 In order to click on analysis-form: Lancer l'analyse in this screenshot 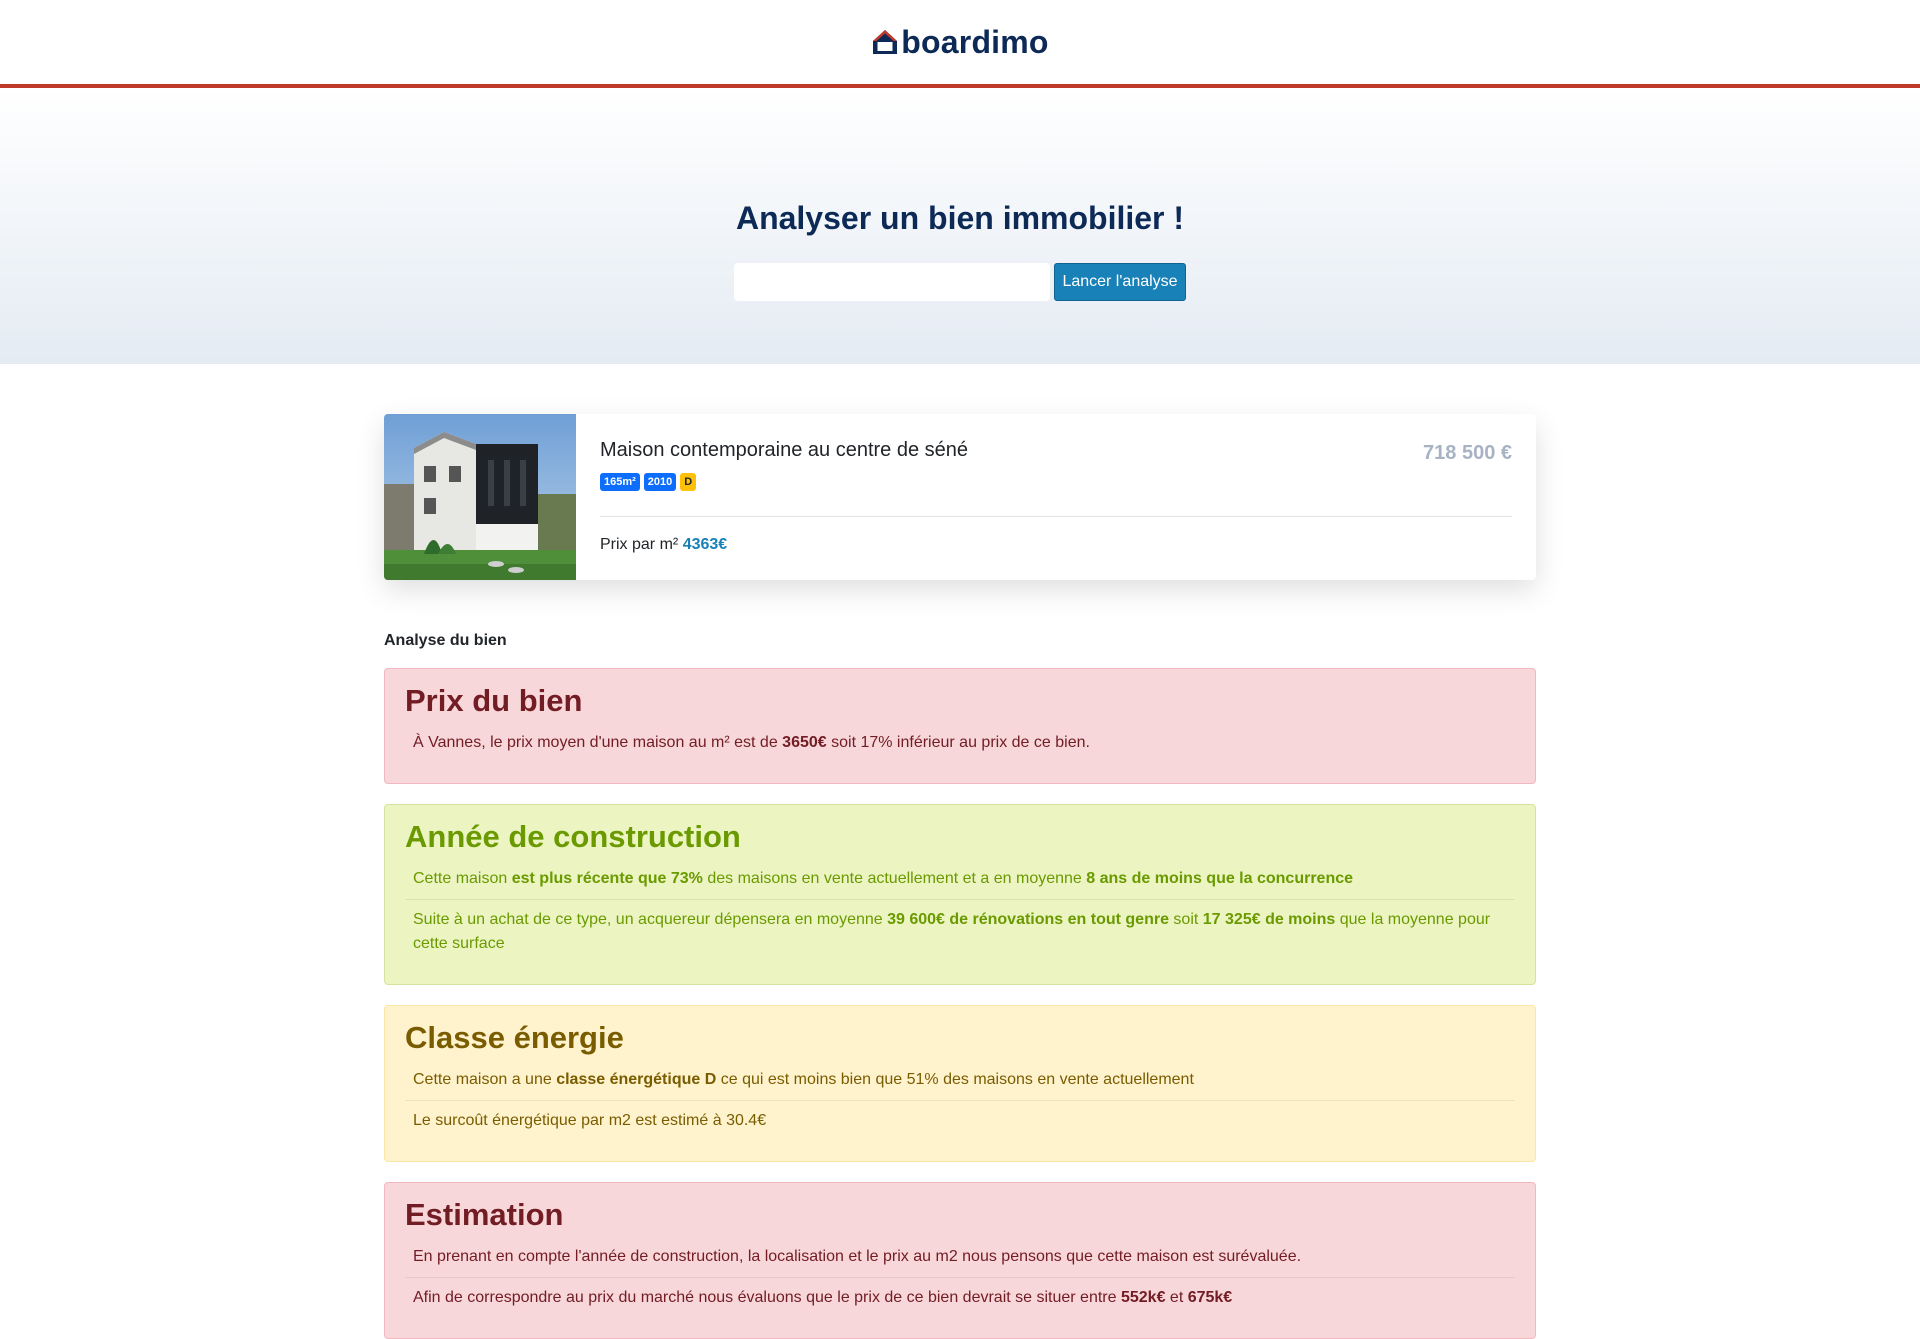, I will do `click(960, 282)`.